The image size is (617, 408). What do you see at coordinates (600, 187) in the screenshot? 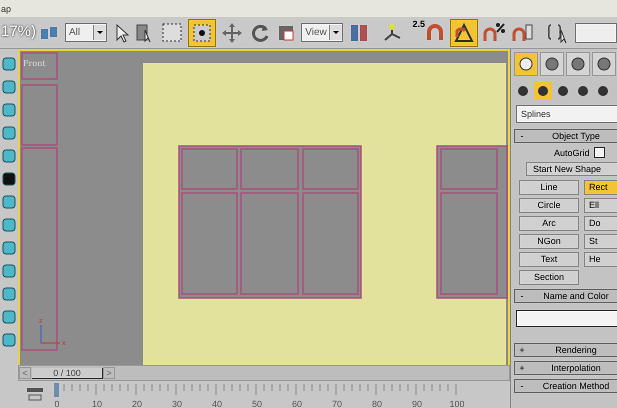
I see `shape-button: Rect` at bounding box center [600, 187].